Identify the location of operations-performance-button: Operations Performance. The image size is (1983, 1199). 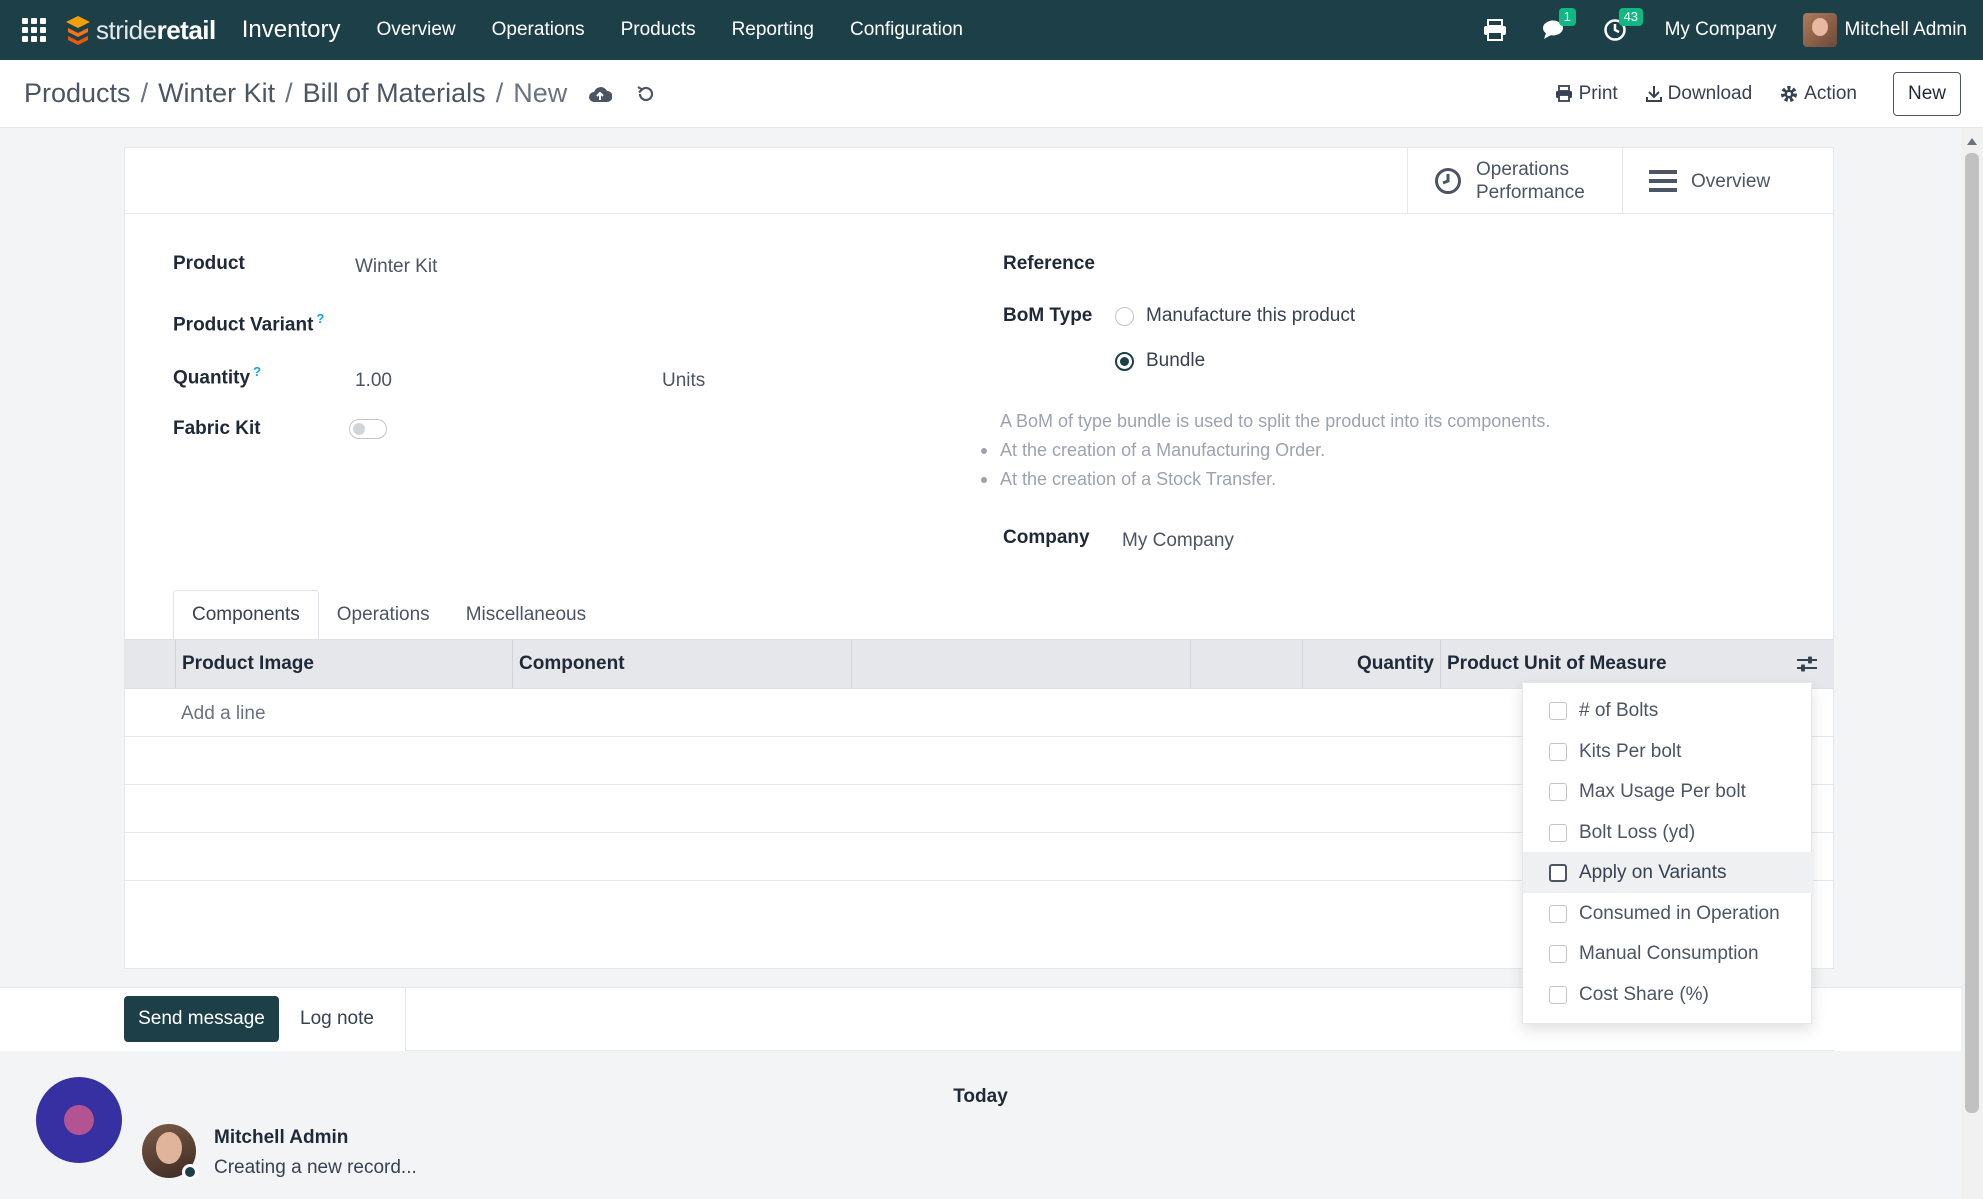
(1514, 181).